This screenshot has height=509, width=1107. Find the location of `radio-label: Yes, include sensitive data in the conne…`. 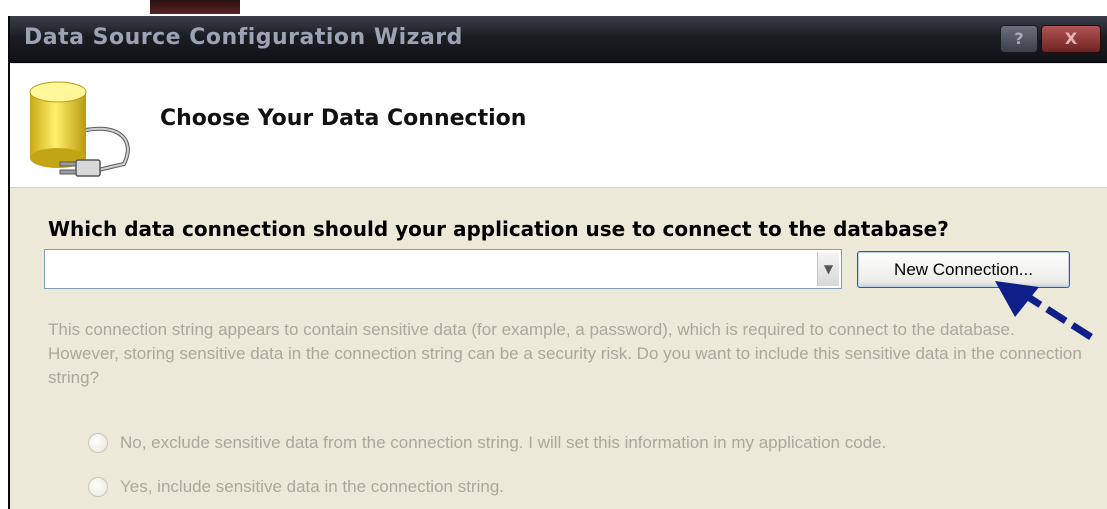

radio-label: Yes, include sensitive data in the conne… is located at coordinates (312, 486).